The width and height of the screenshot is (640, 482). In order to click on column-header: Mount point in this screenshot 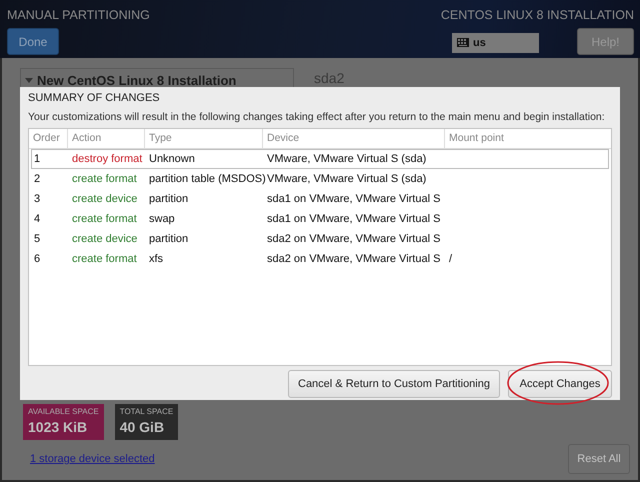, I will do `click(527, 138)`.